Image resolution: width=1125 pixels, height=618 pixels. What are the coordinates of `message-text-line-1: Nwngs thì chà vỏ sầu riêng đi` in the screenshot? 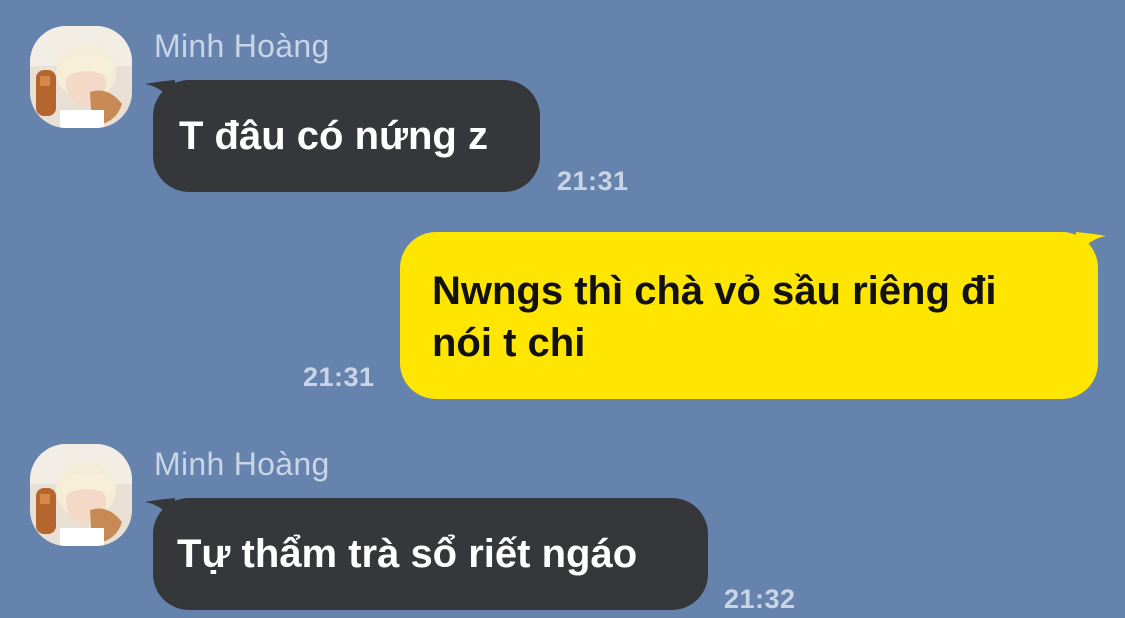 It's located at (714, 291).